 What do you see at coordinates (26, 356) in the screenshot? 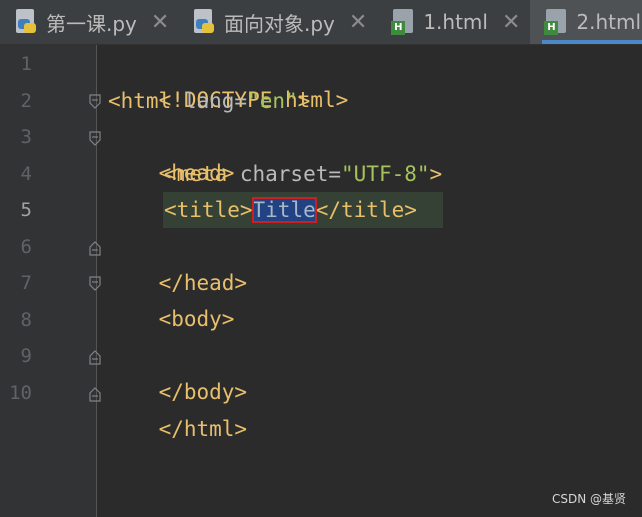
I see `line-number: 9` at bounding box center [26, 356].